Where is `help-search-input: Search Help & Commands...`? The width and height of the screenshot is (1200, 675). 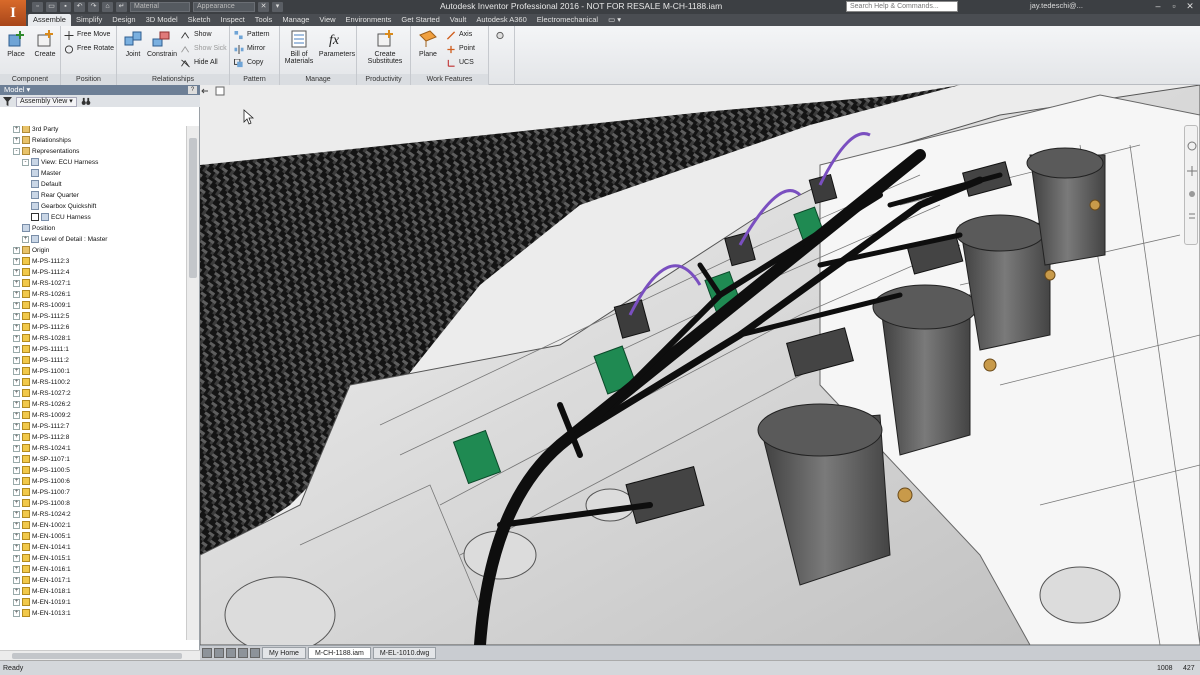 help-search-input: Search Help & Commands... is located at coordinates (902, 6).